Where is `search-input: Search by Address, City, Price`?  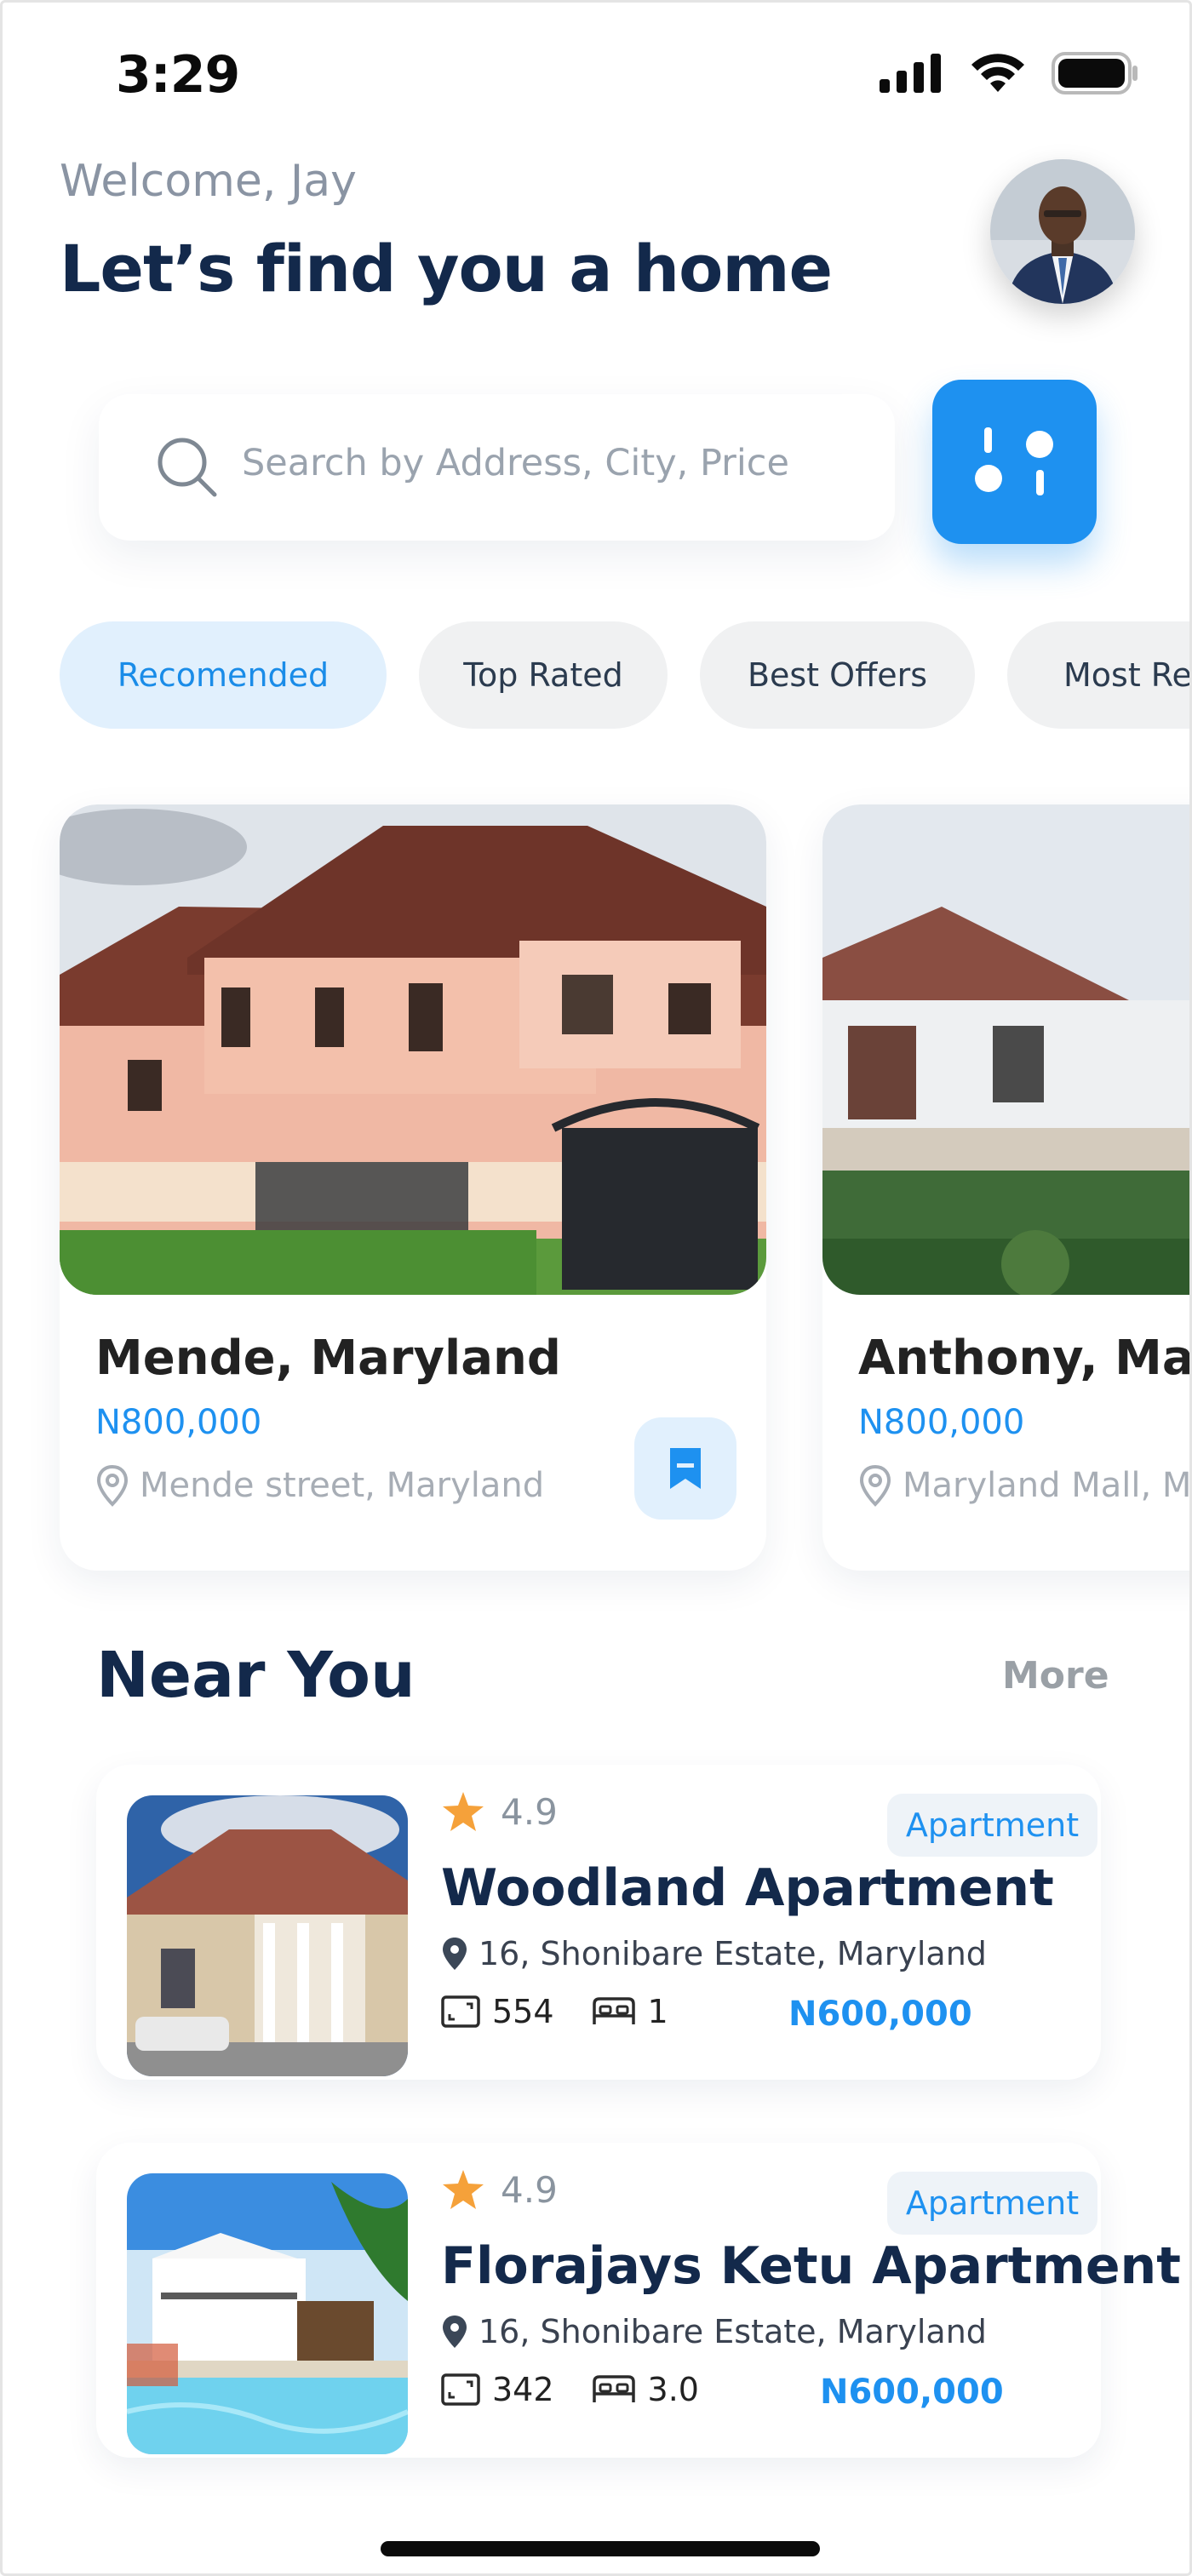 search-input: Search by Address, City, Price is located at coordinates (497, 468).